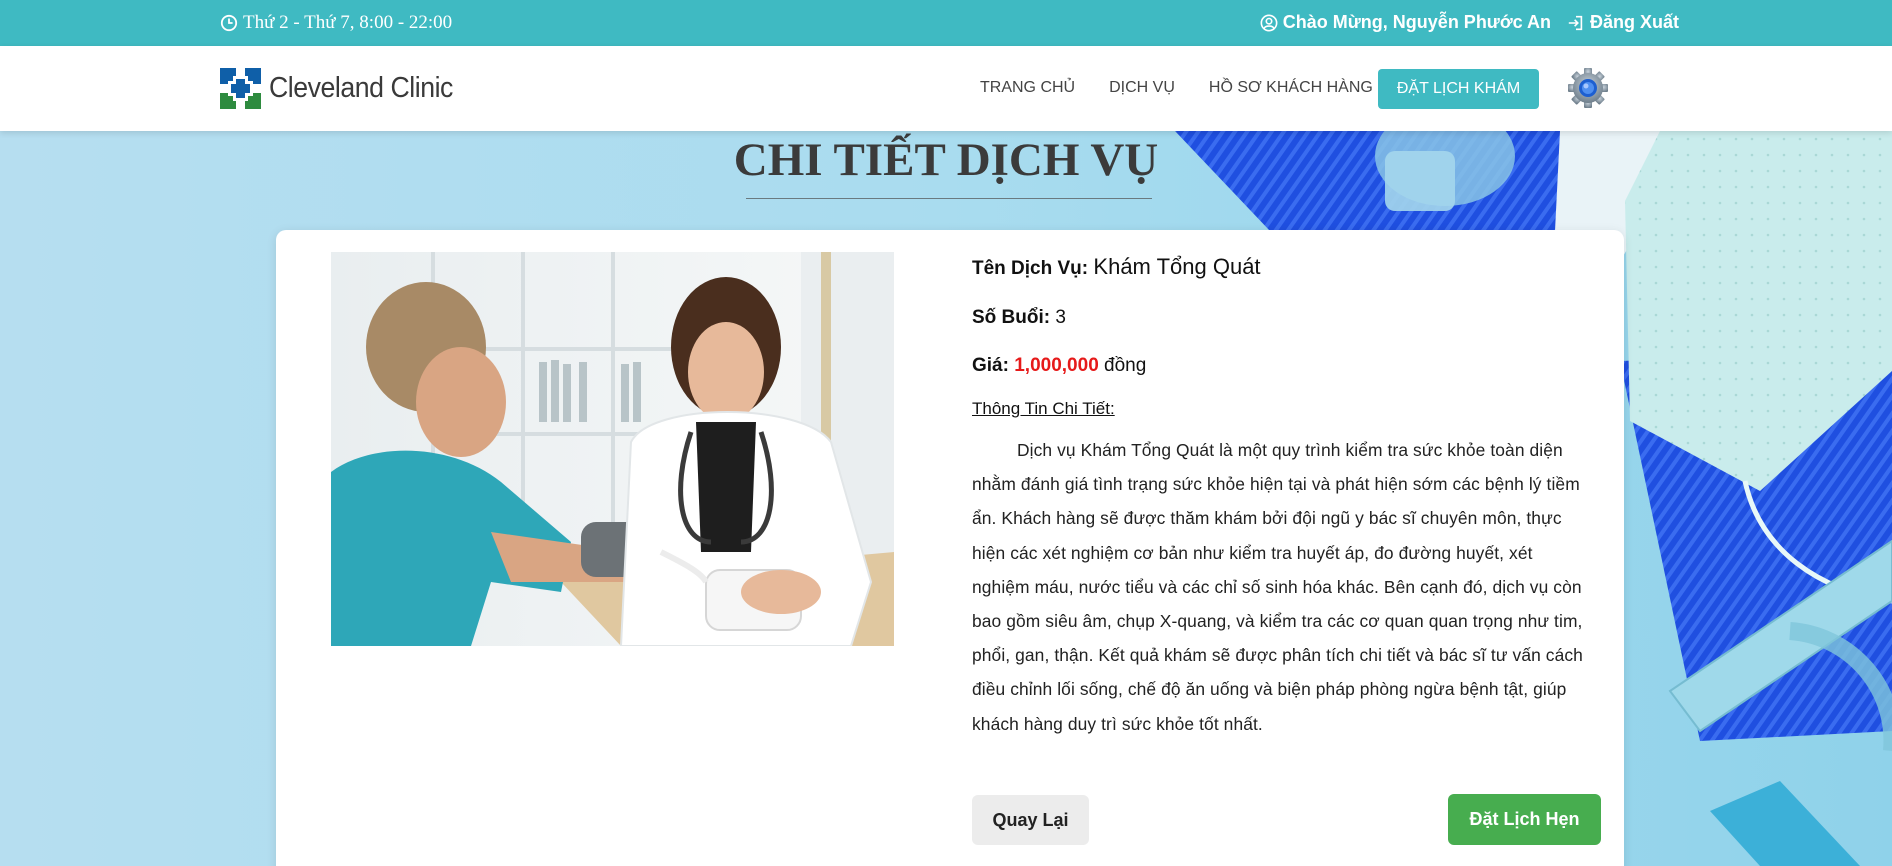  I want to click on service-name-label: Tên Dịch Vụ:, so click(1030, 268).